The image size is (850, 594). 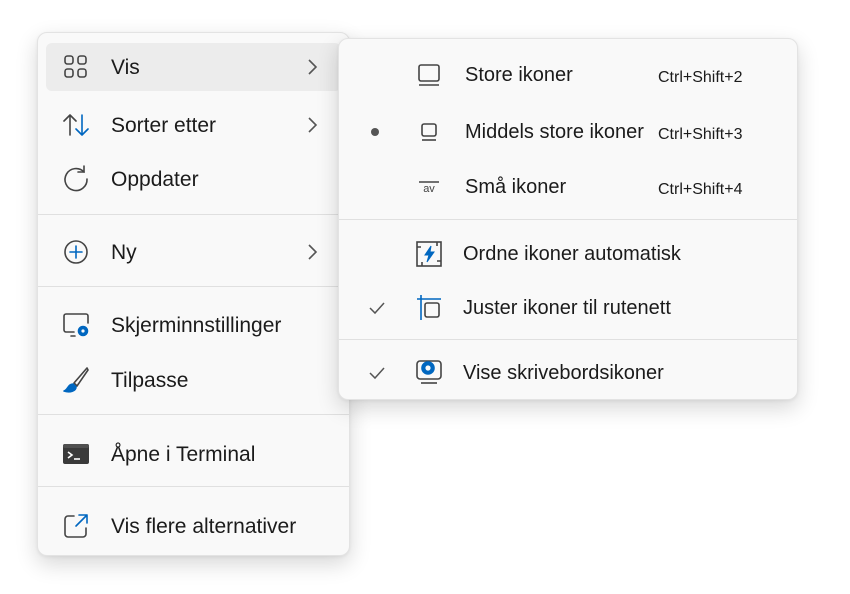 What do you see at coordinates (429, 371) in the screenshot?
I see `show-desktop-icons-icon` at bounding box center [429, 371].